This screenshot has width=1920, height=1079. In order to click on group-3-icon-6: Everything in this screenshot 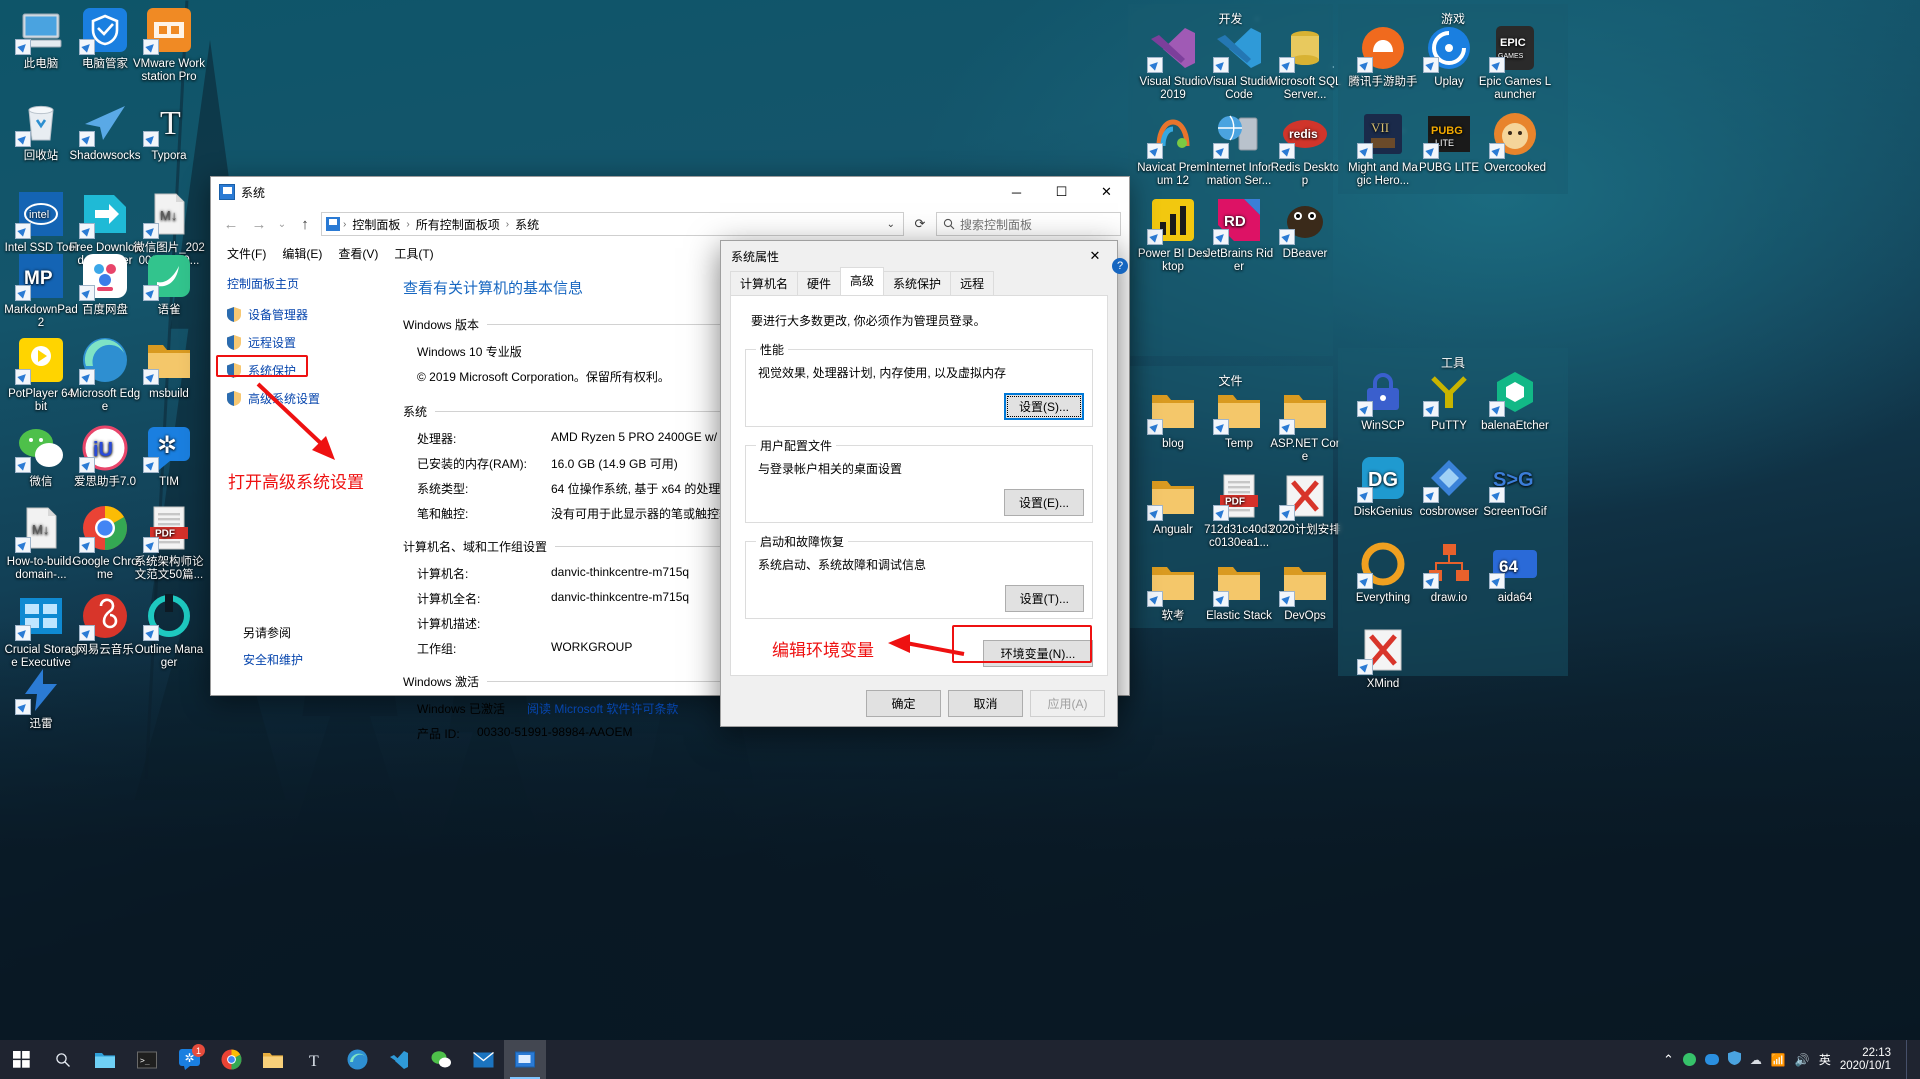, I will do `click(1383, 572)`.